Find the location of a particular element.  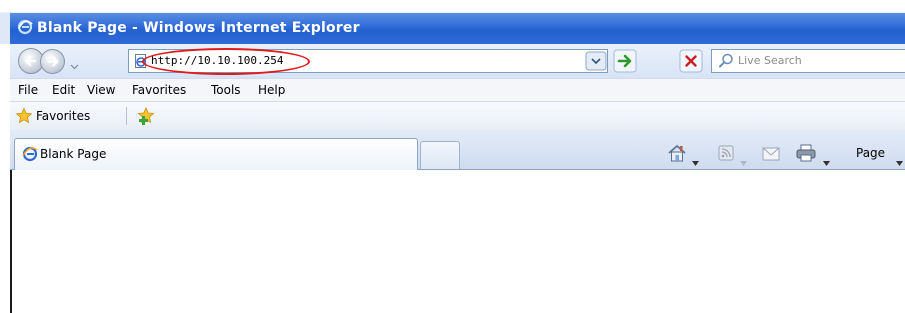

url-highlight-circle is located at coordinates (226, 61).